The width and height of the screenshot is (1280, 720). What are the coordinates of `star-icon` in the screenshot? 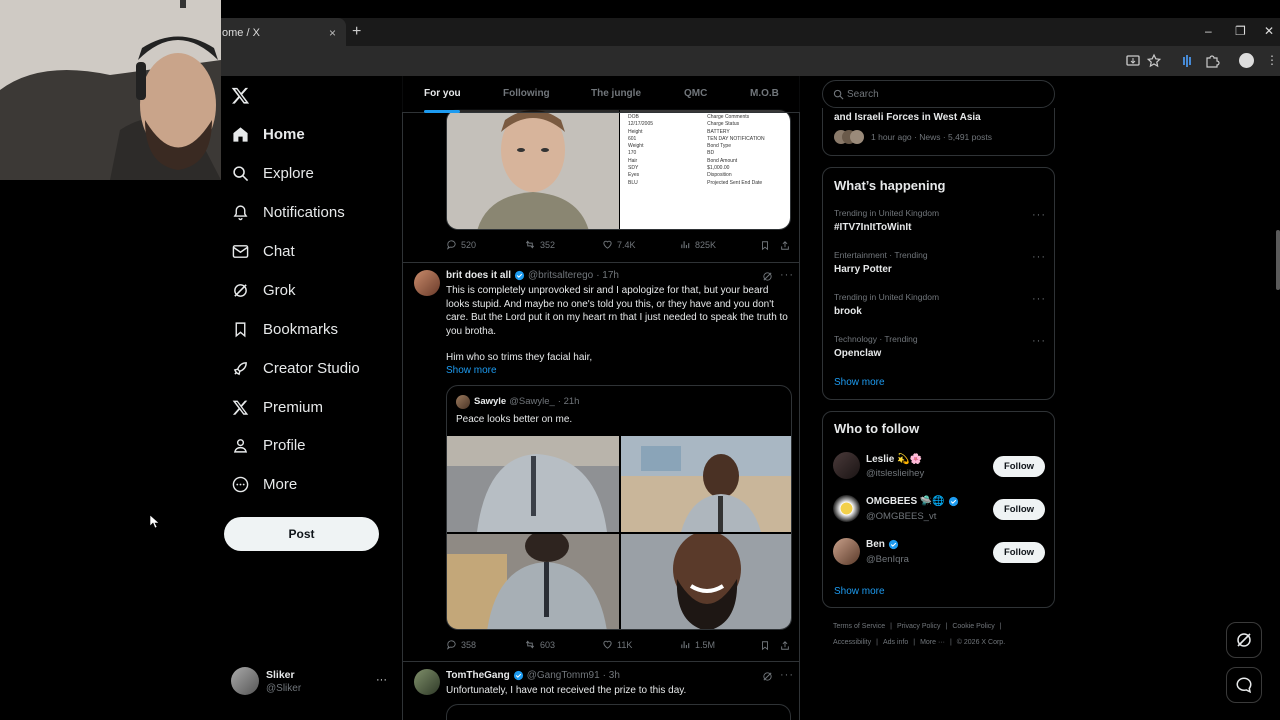 It's located at (1154, 61).